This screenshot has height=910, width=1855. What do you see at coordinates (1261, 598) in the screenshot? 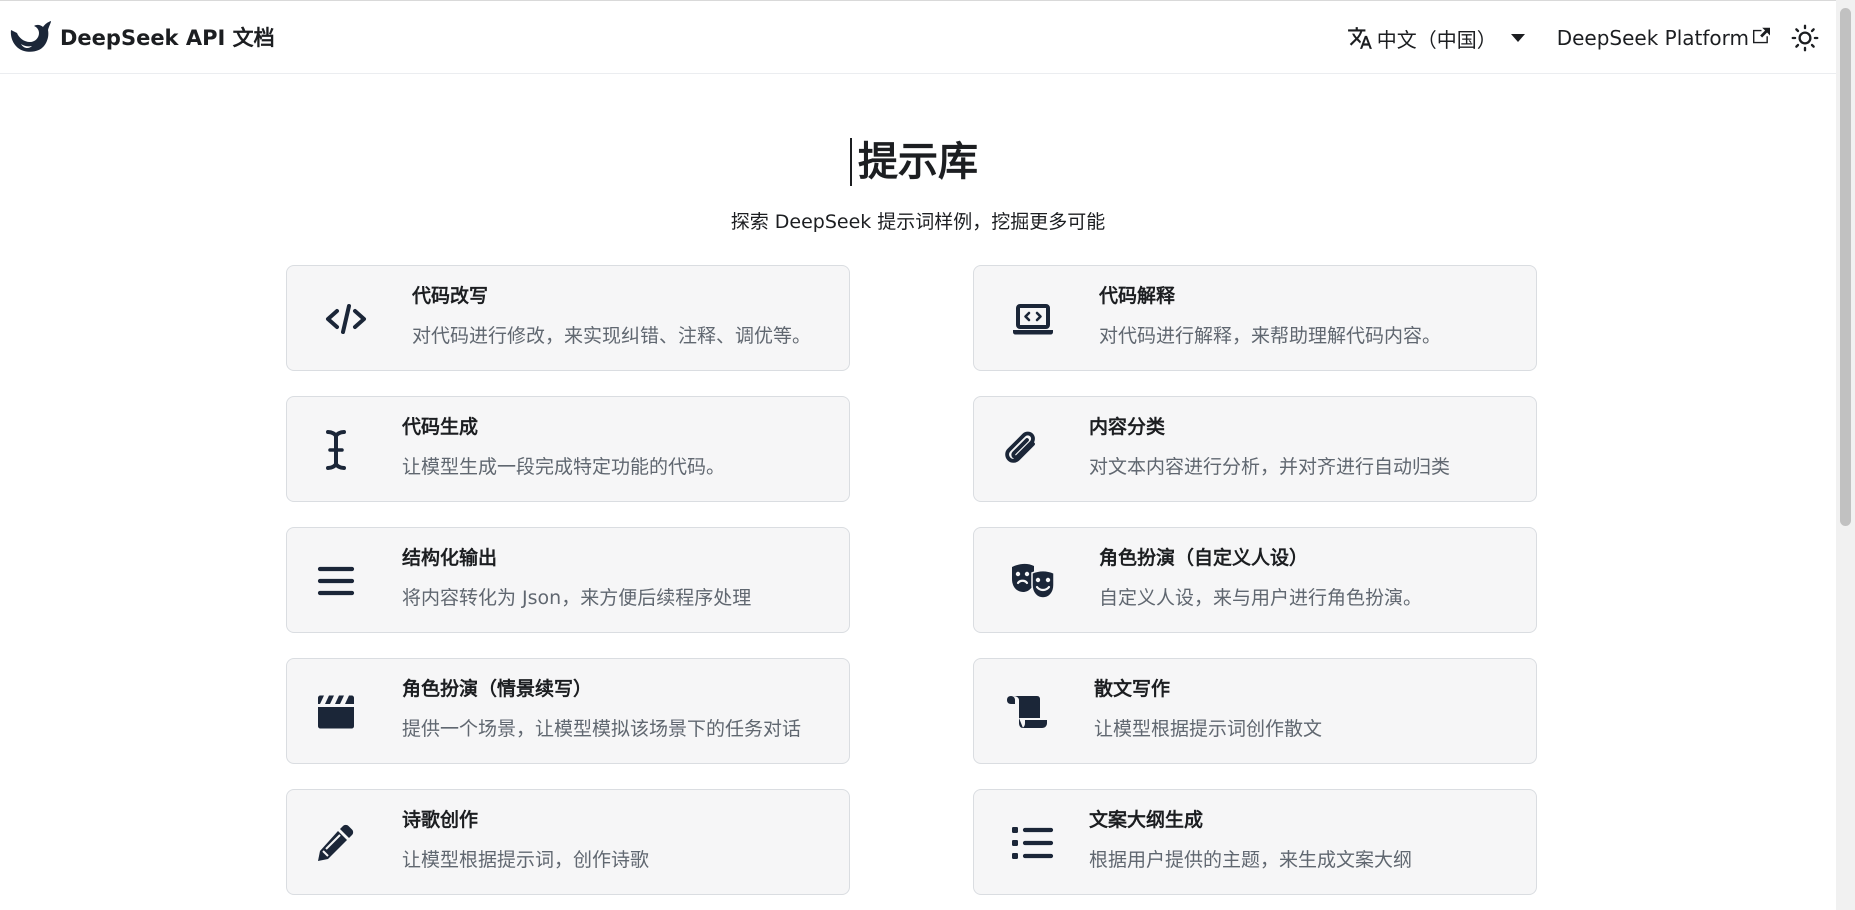
I see `card-description: 自定义人设，来与用户进行角色扮演。` at bounding box center [1261, 598].